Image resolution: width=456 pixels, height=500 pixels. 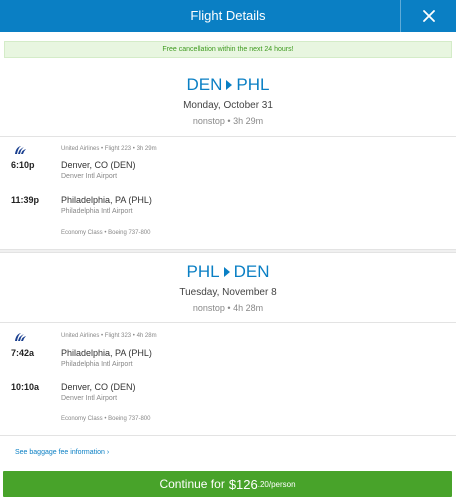 What do you see at coordinates (228, 308) in the screenshot?
I see `return-summary: nonstop • 4h 28m` at bounding box center [228, 308].